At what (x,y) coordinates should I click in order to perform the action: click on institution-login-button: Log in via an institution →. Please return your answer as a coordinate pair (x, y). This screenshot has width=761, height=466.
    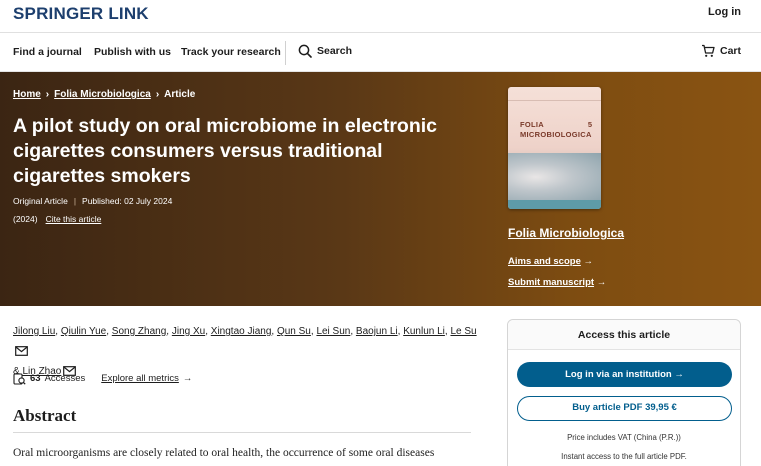
    Looking at the image, I should click on (624, 374).